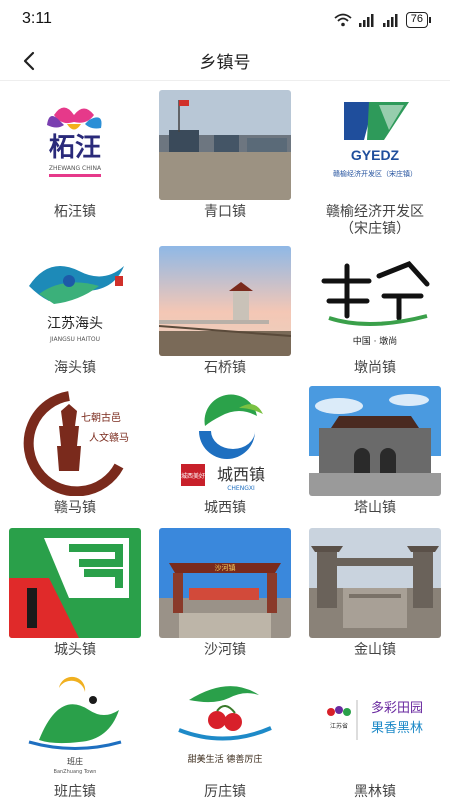  I want to click on town-logo-zhewang: 柘汪 ZHEWANG CHINA, so click(75, 145).